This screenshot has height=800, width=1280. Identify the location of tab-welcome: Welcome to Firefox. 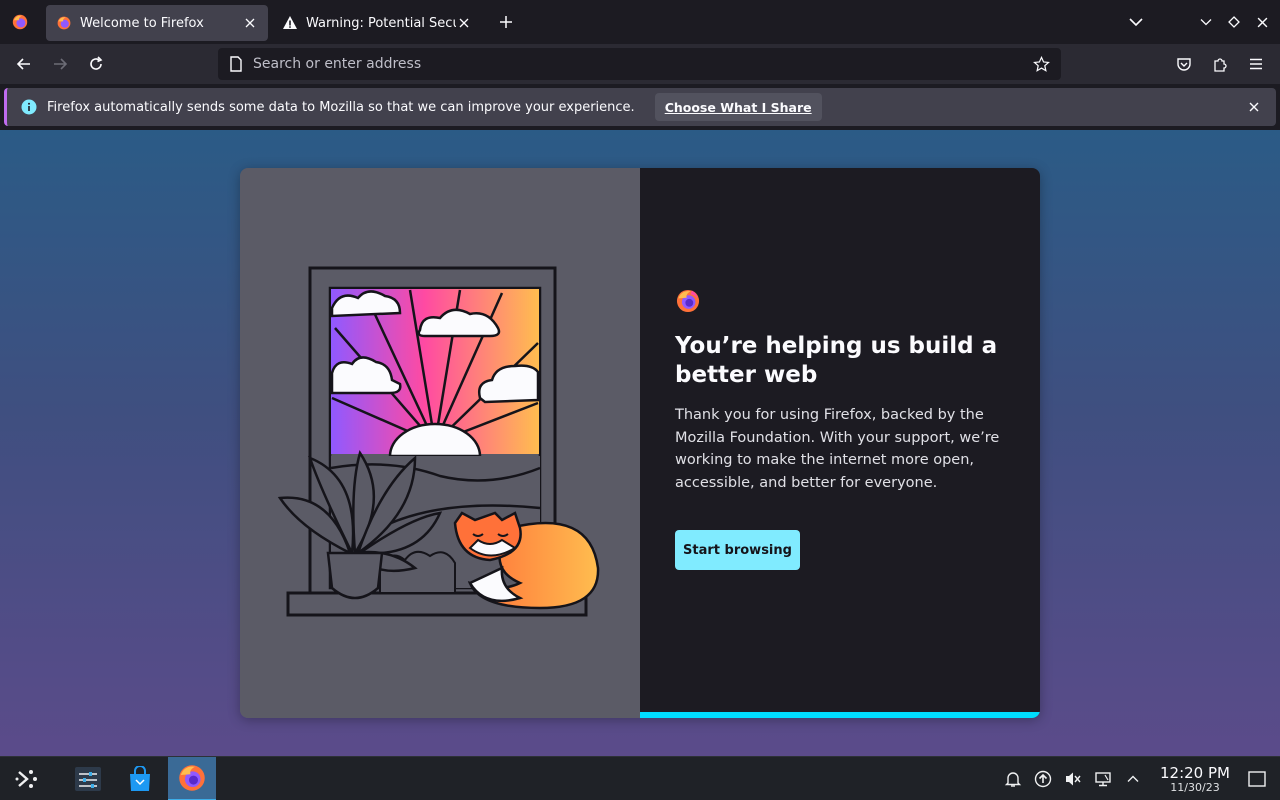
(157, 23).